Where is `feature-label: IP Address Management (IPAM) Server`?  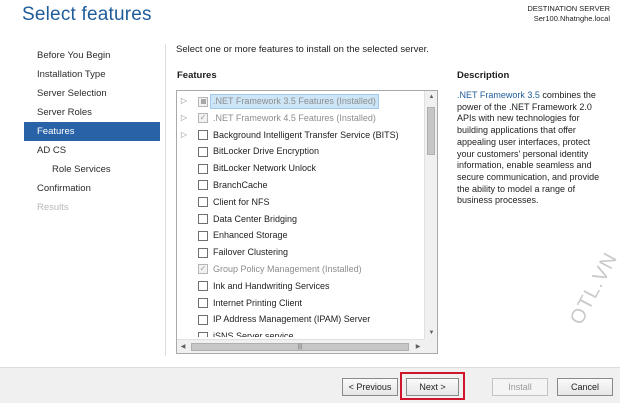 feature-label: IP Address Management (IPAM) Server is located at coordinates (292, 319).